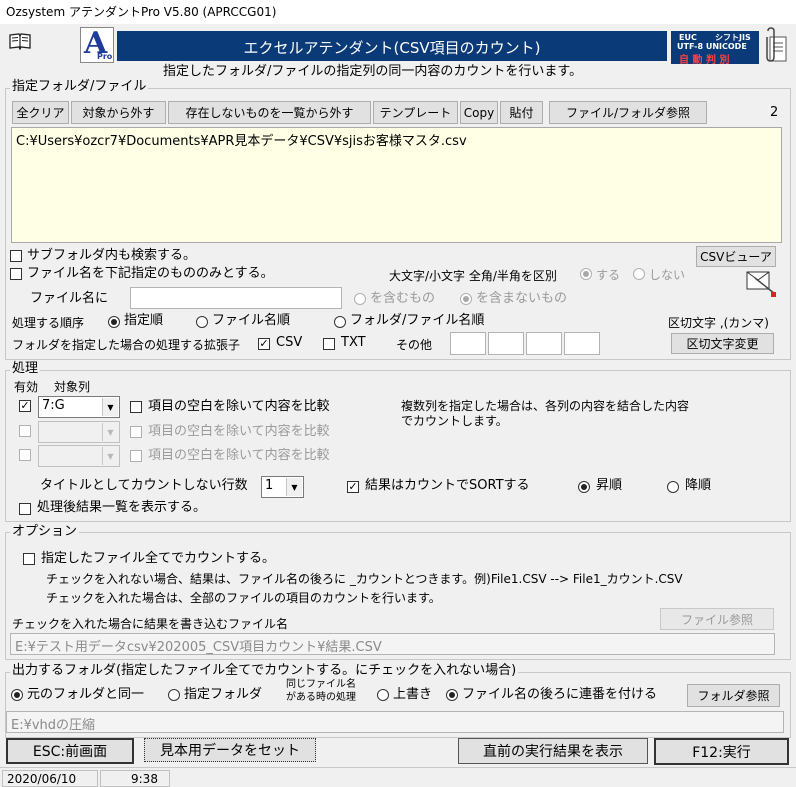  What do you see at coordinates (675, 12) in the screenshot?
I see `minimize-button` at bounding box center [675, 12].